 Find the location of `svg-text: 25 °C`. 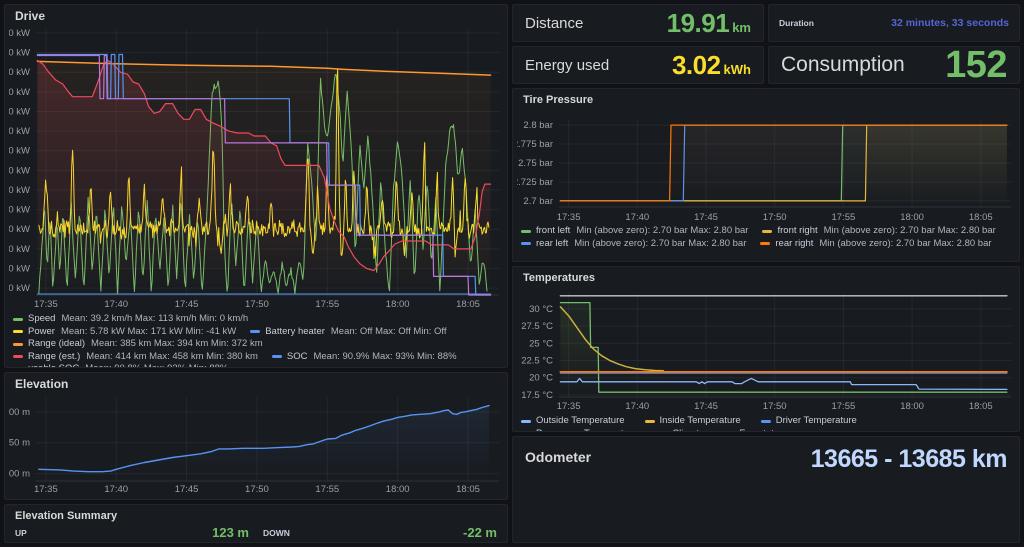

svg-text: 25 °C is located at coordinates (541, 343).